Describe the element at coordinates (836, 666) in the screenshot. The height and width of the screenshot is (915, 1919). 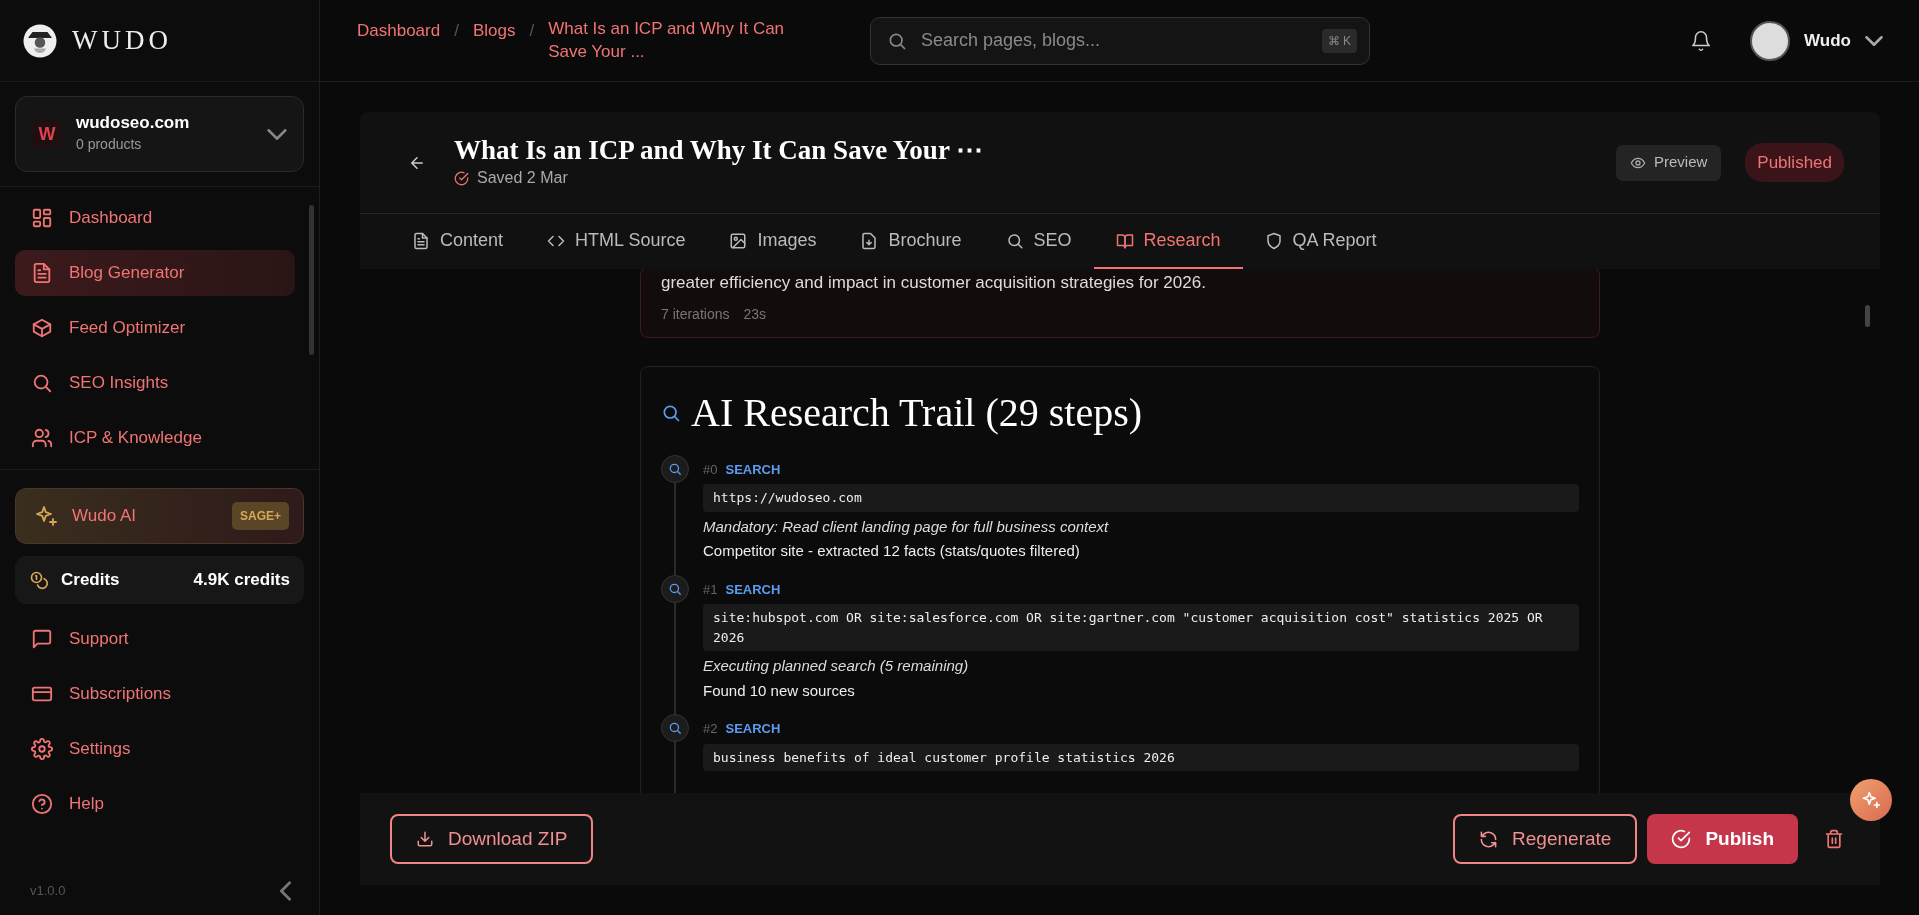
I see `step-reason: Executing planned search (5 remaining)` at that location.